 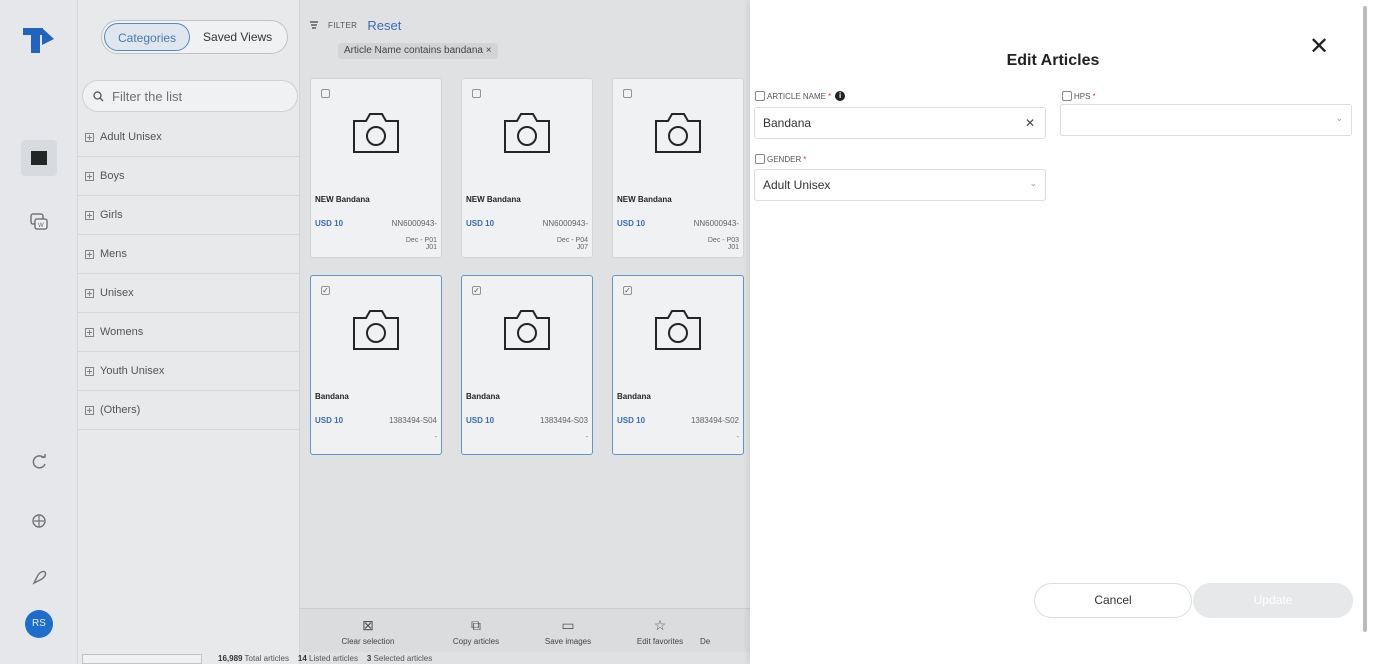 What do you see at coordinates (900, 185) in the screenshot?
I see `gender-select: Adult Unisex ⌄` at bounding box center [900, 185].